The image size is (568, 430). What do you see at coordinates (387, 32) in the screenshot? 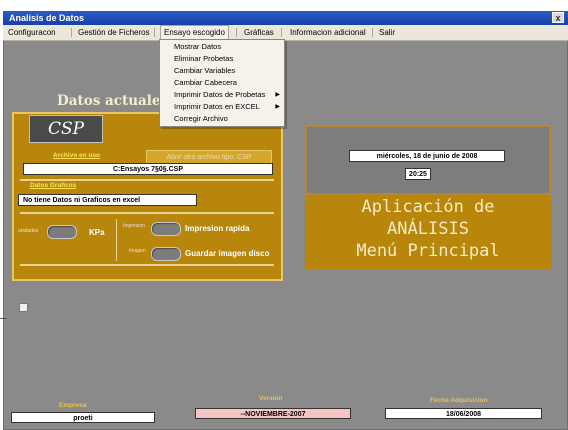
I see `menu-salir: Salir` at bounding box center [387, 32].